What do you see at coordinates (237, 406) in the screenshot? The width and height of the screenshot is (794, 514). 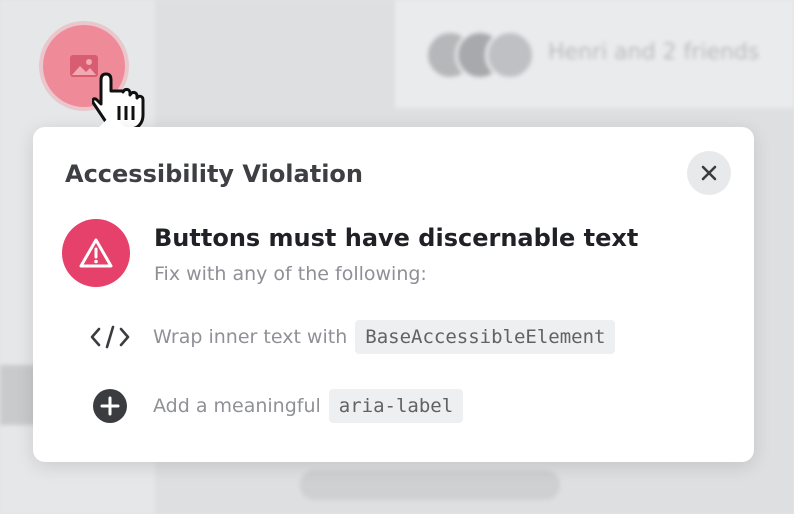 I see `fix-text: Add a meaningful` at bounding box center [237, 406].